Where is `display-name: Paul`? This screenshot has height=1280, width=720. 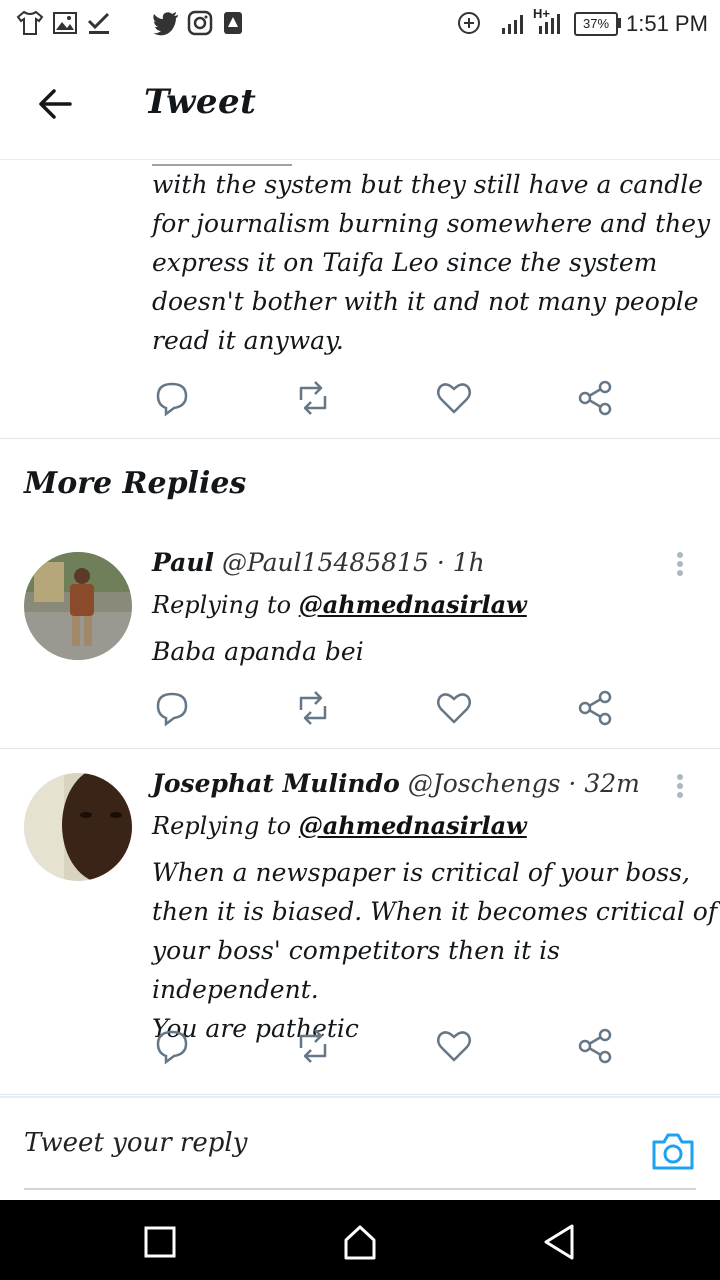 display-name: Paul is located at coordinates (183, 562).